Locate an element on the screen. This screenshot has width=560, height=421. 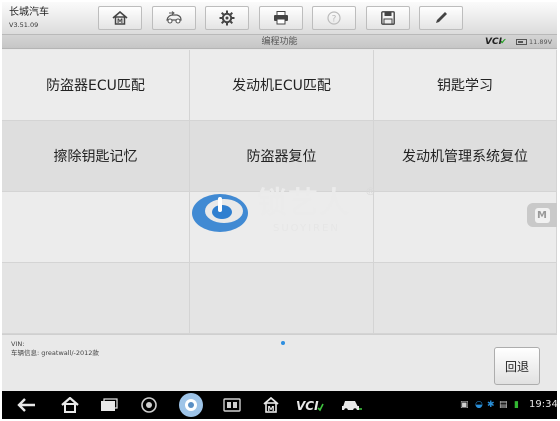
function-immobilizer-reset: 防盗器复位 is located at coordinates (282, 156).